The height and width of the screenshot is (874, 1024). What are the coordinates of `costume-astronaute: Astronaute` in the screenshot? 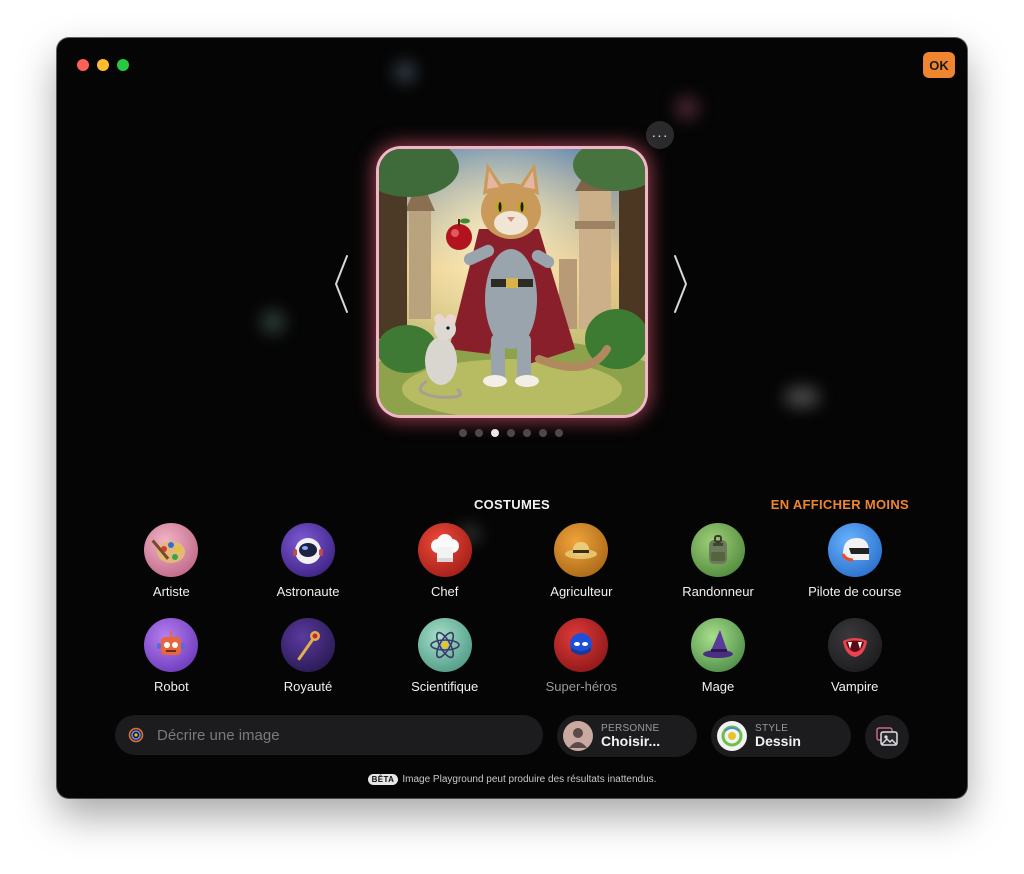 It's located at (308, 570).